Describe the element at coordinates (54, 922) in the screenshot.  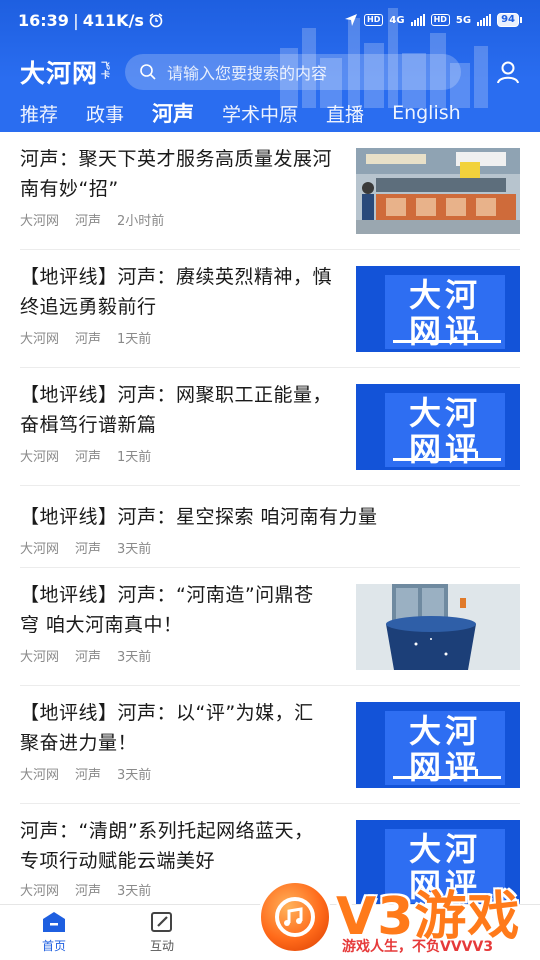
I see `home-icon` at that location.